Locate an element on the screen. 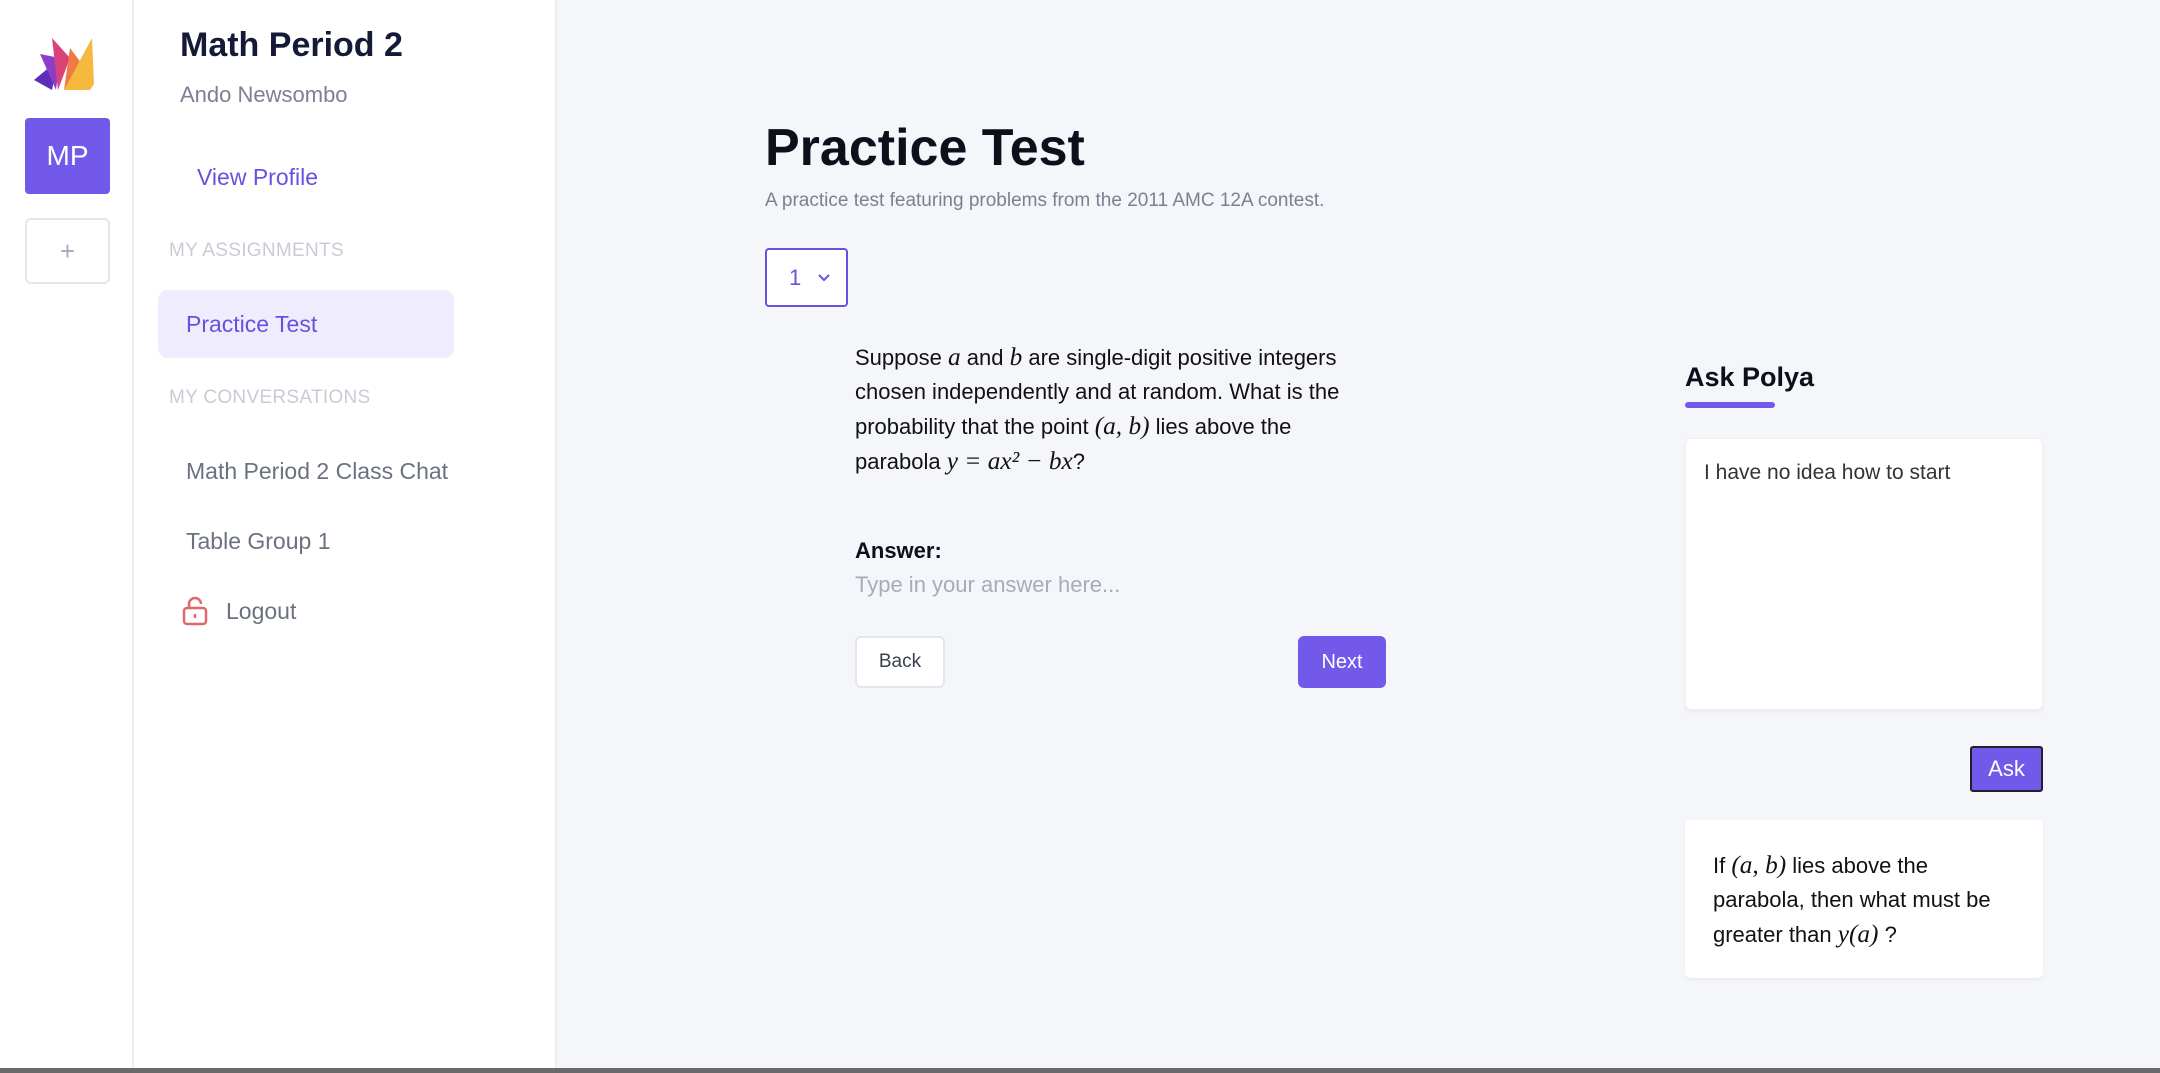 This screenshot has height=1073, width=2160. polya-logo-icon is located at coordinates (63, 63).